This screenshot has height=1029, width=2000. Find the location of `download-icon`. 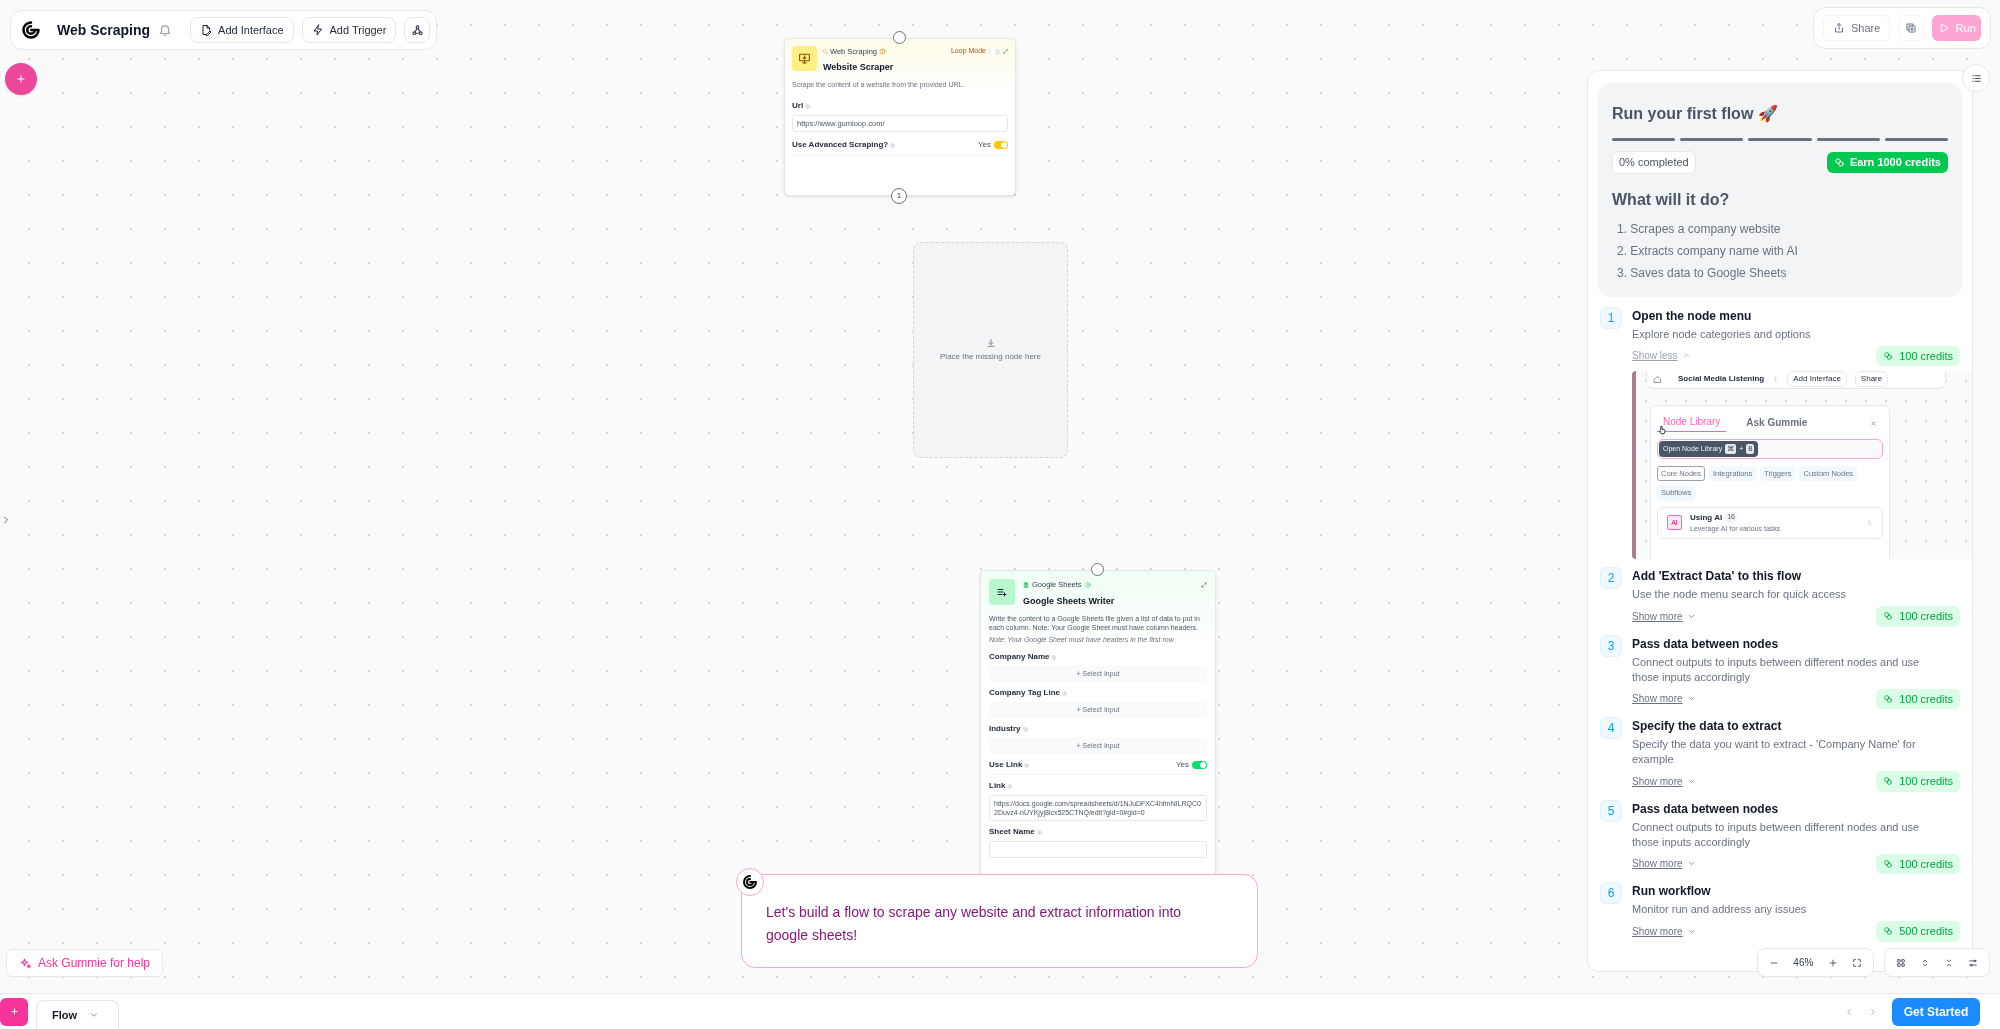

download-icon is located at coordinates (990, 342).